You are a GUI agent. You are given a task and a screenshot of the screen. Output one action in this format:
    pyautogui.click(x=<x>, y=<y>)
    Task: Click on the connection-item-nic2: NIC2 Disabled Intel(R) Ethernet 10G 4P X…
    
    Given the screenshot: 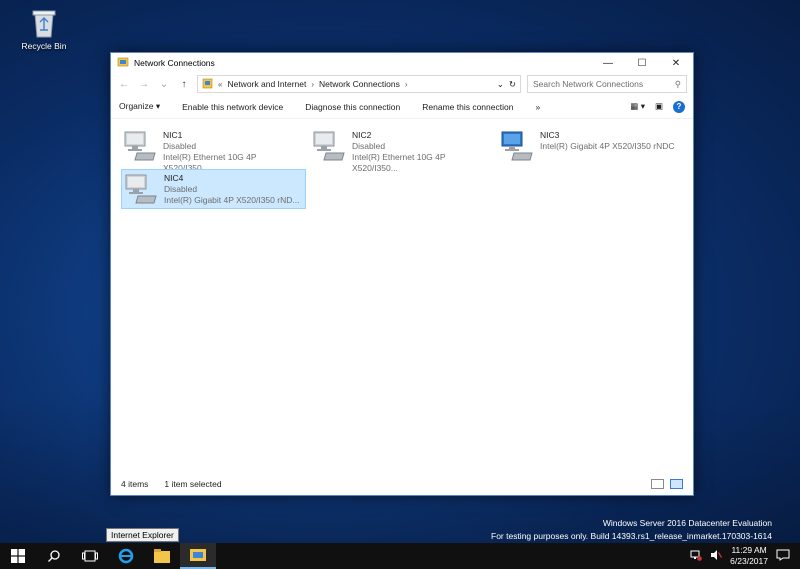 What is the action you would take?
    pyautogui.click(x=401, y=150)
    